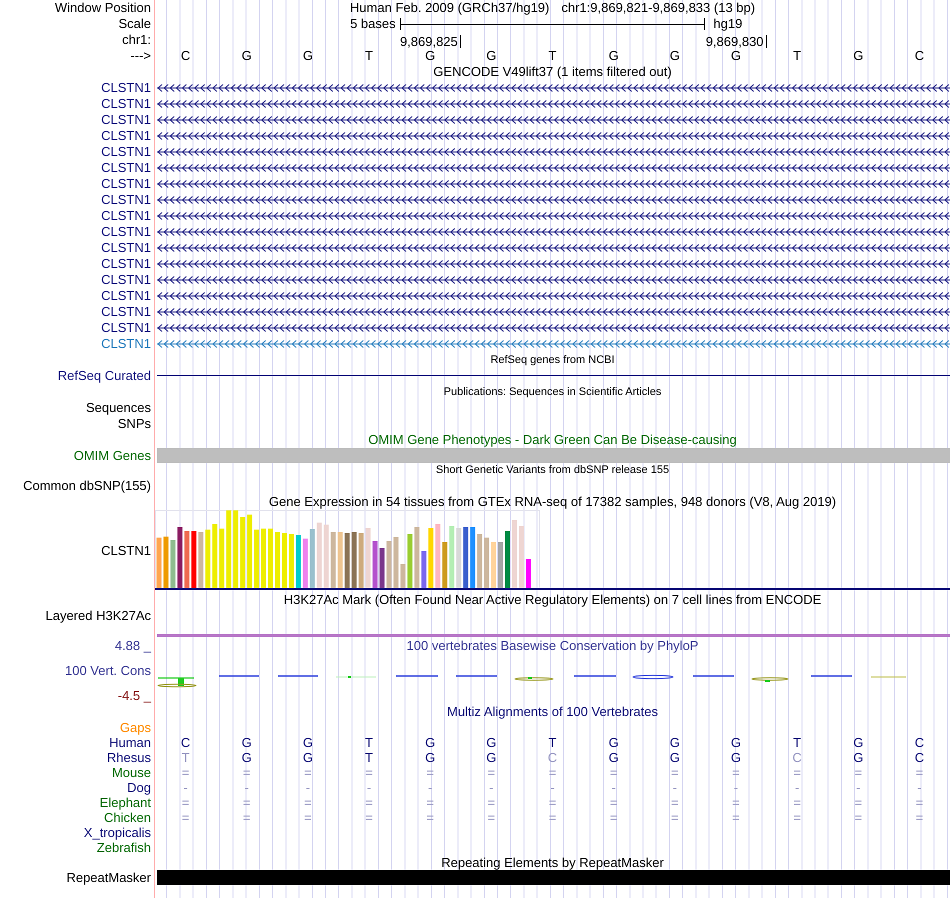 The width and height of the screenshot is (950, 898). Describe the element at coordinates (430, 41) in the screenshot. I see `coordinate-tick: 9,869,825` at that location.